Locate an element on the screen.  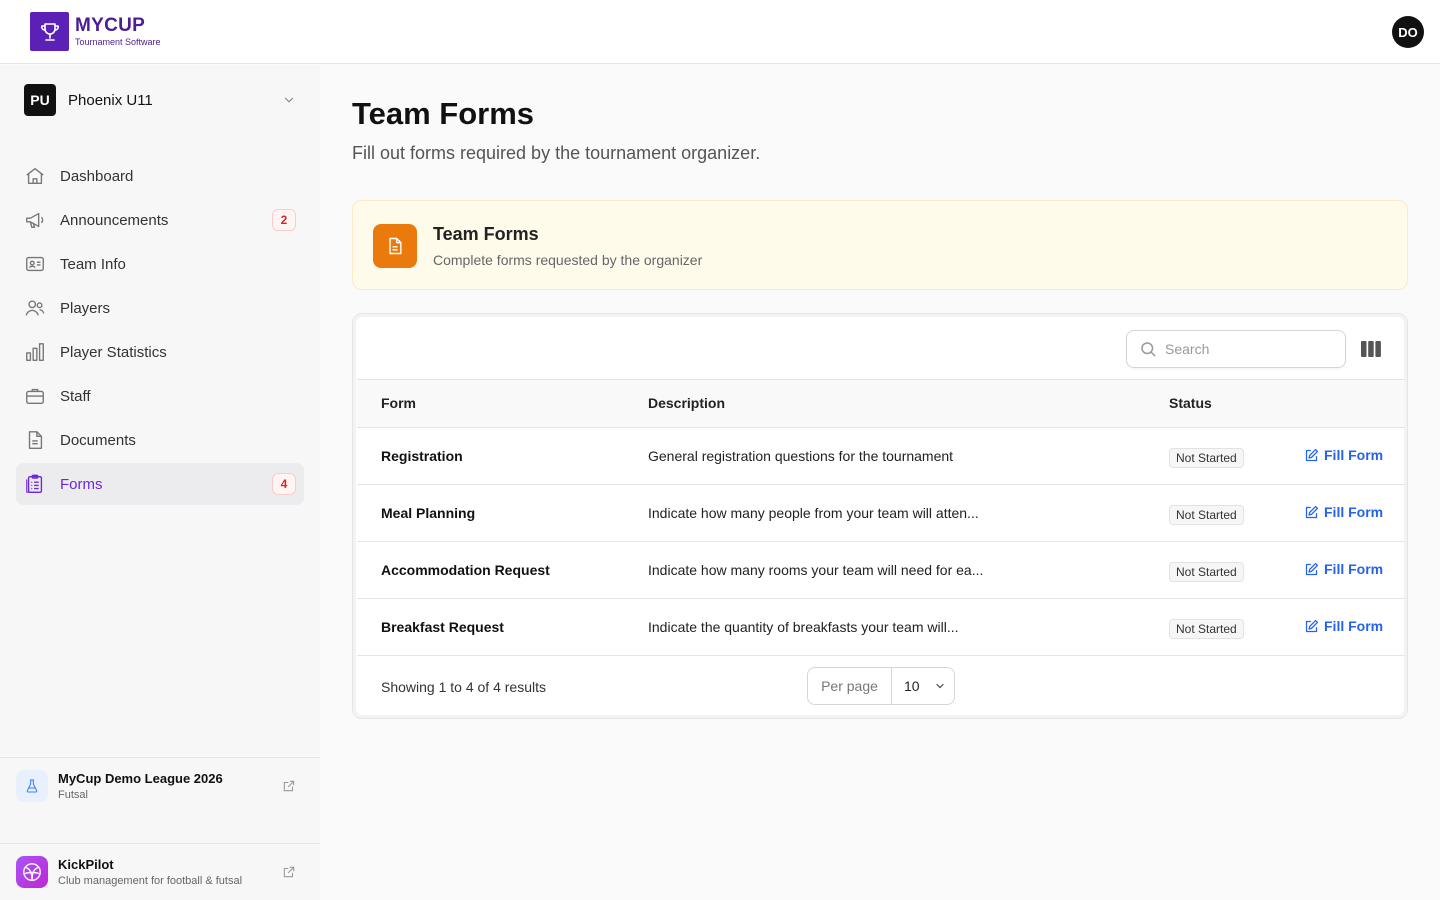
sidebar-item-label: Team Info is located at coordinates (93, 264).